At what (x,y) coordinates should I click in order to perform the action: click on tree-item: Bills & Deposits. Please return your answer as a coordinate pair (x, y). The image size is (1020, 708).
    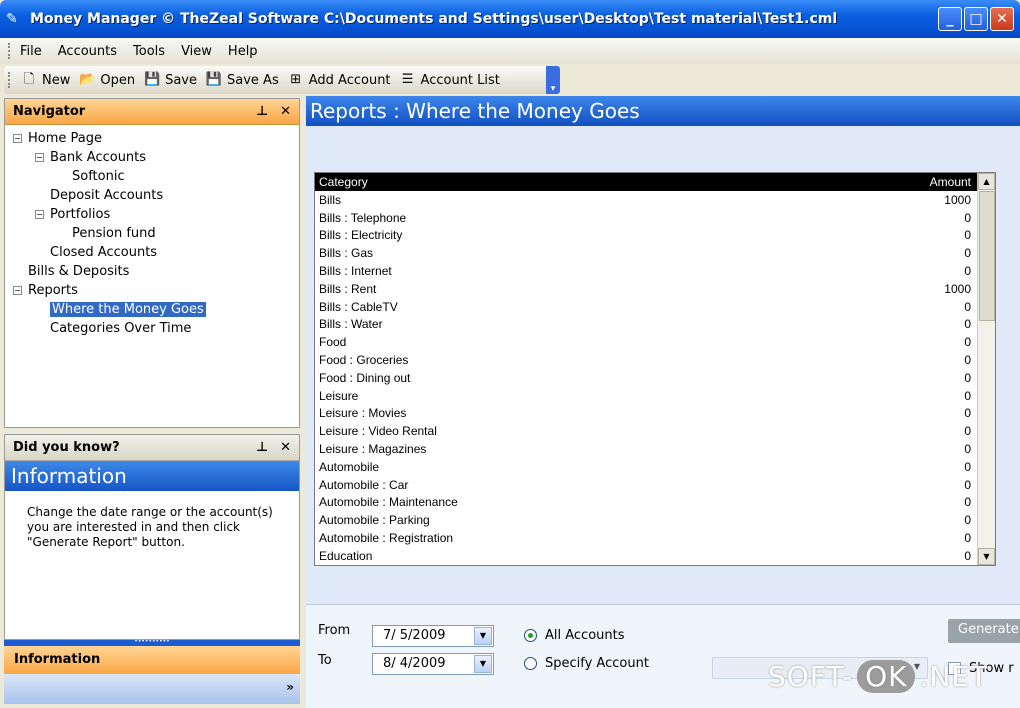
    Looking at the image, I should click on (156, 271).